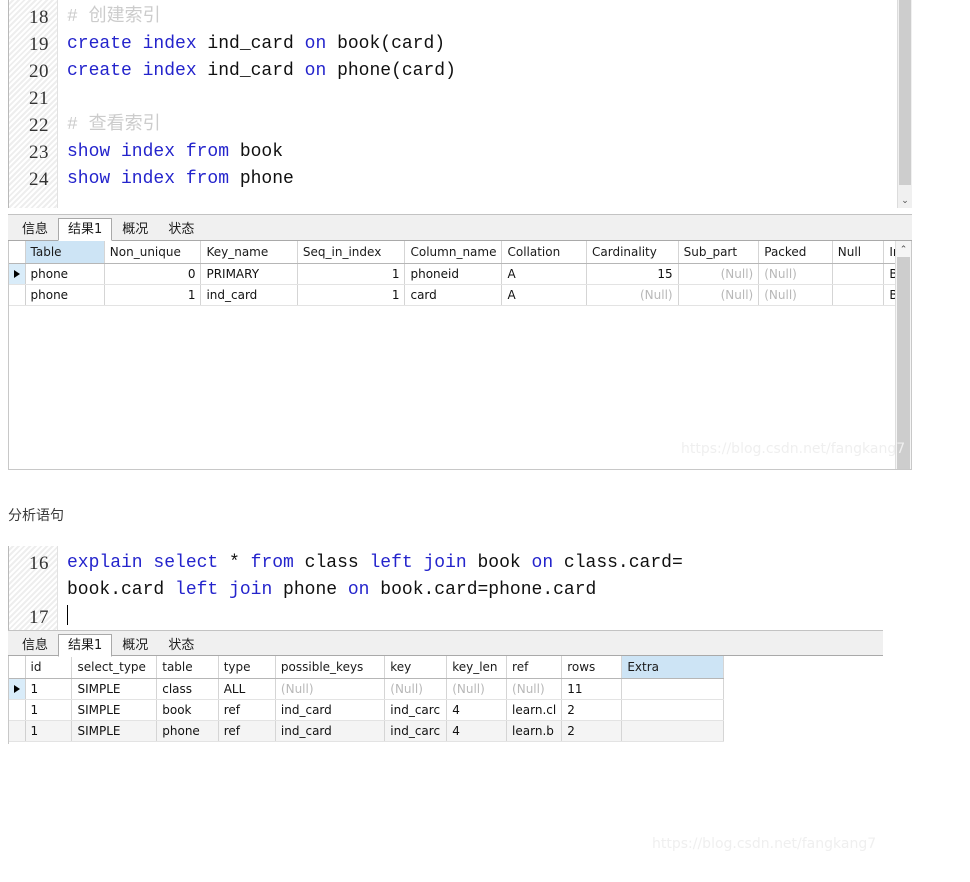 This screenshot has width=970, height=882. What do you see at coordinates (249, 252) in the screenshot?
I see `column-header-Key_name: Key_name` at bounding box center [249, 252].